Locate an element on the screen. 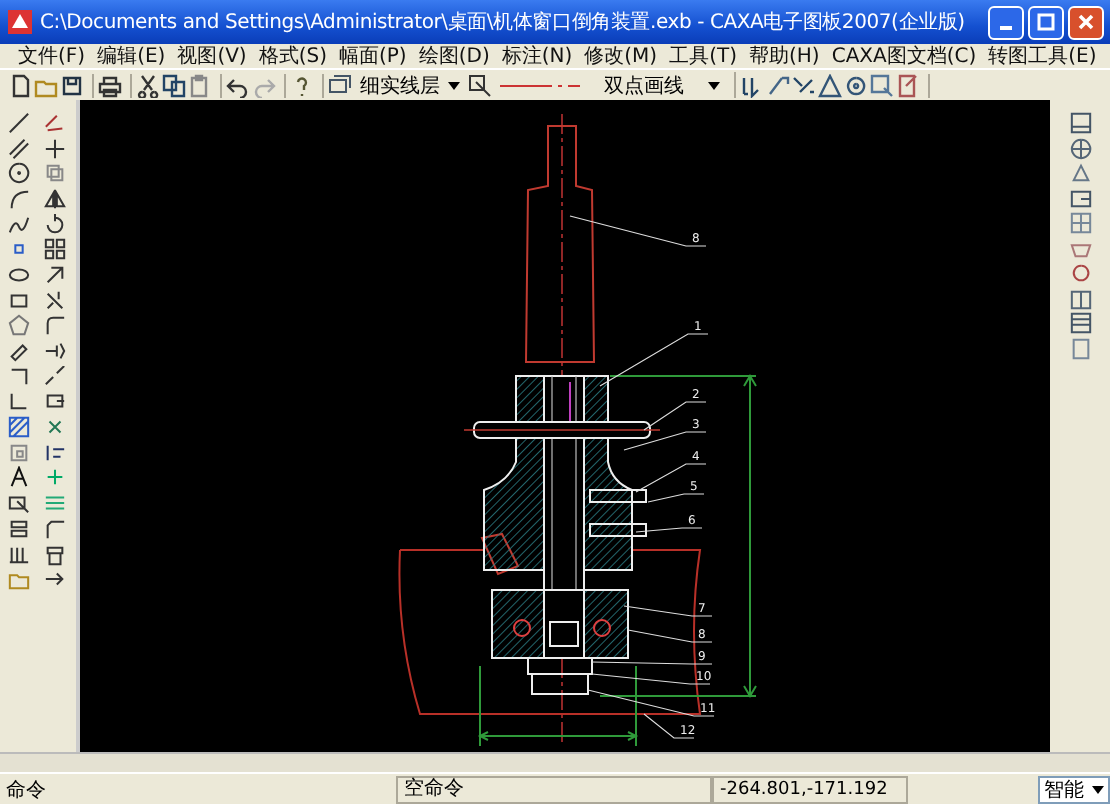  hatch-icon is located at coordinates (18, 427).